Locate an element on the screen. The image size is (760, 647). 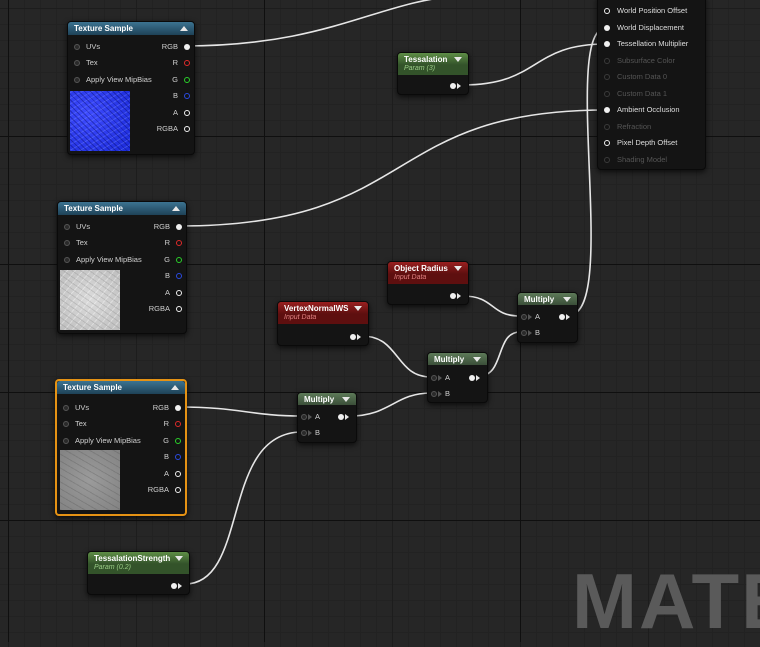
wire-vertex-normal-to-multiply2 is located at coordinates (396, 356).